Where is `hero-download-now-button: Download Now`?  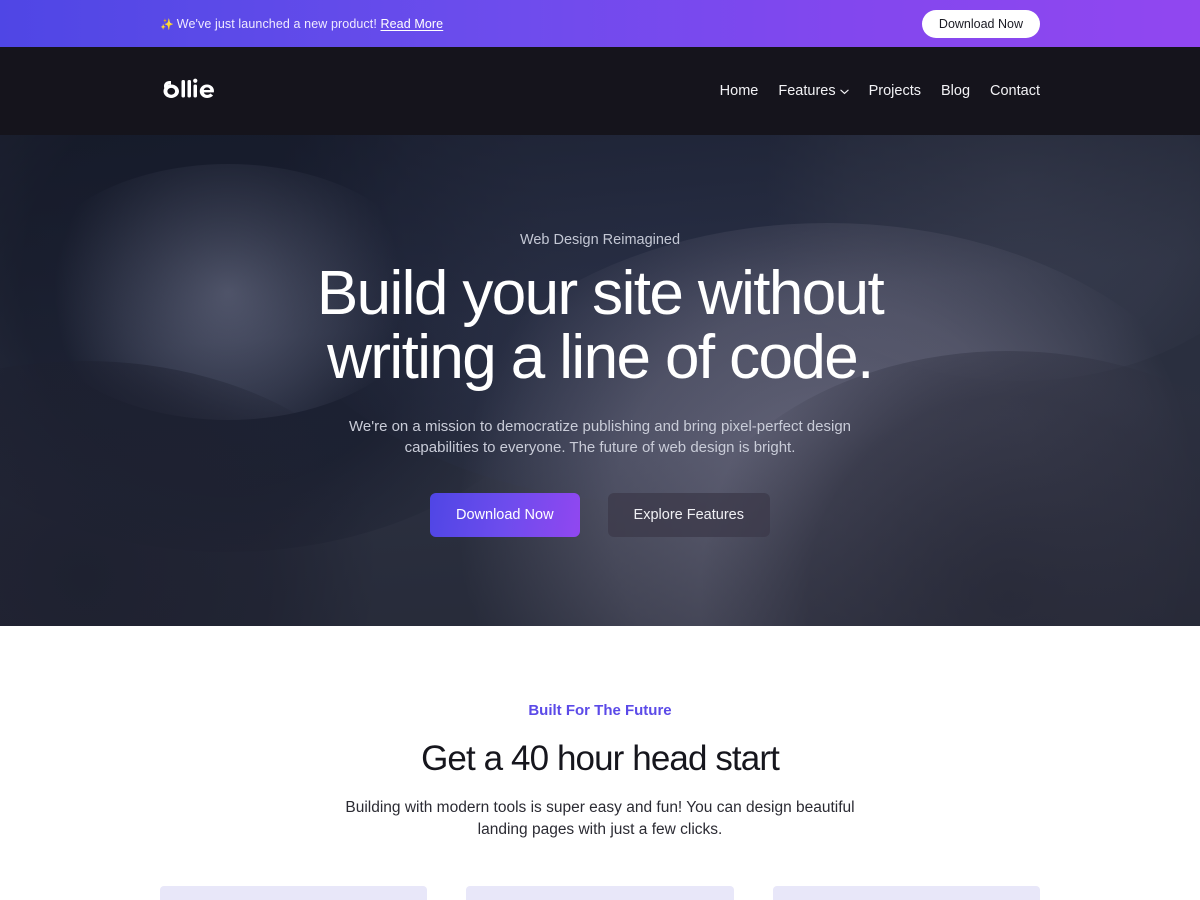
hero-download-now-button: Download Now is located at coordinates (505, 515).